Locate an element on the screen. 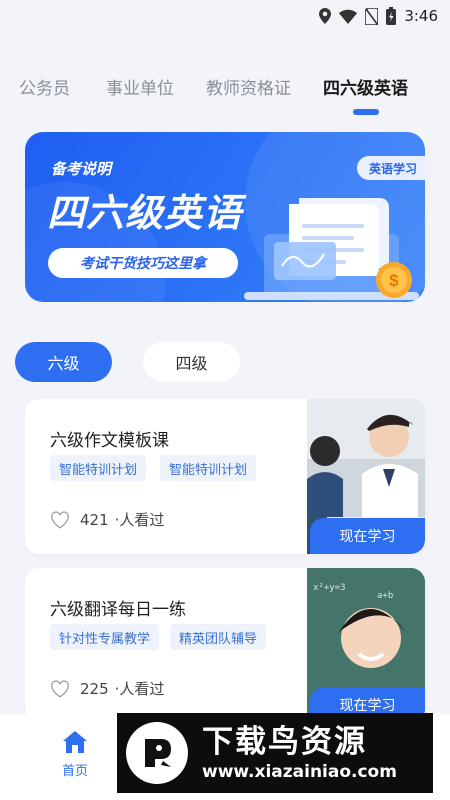 The image size is (450, 800). bird-logo-icon is located at coordinates (157, 753).